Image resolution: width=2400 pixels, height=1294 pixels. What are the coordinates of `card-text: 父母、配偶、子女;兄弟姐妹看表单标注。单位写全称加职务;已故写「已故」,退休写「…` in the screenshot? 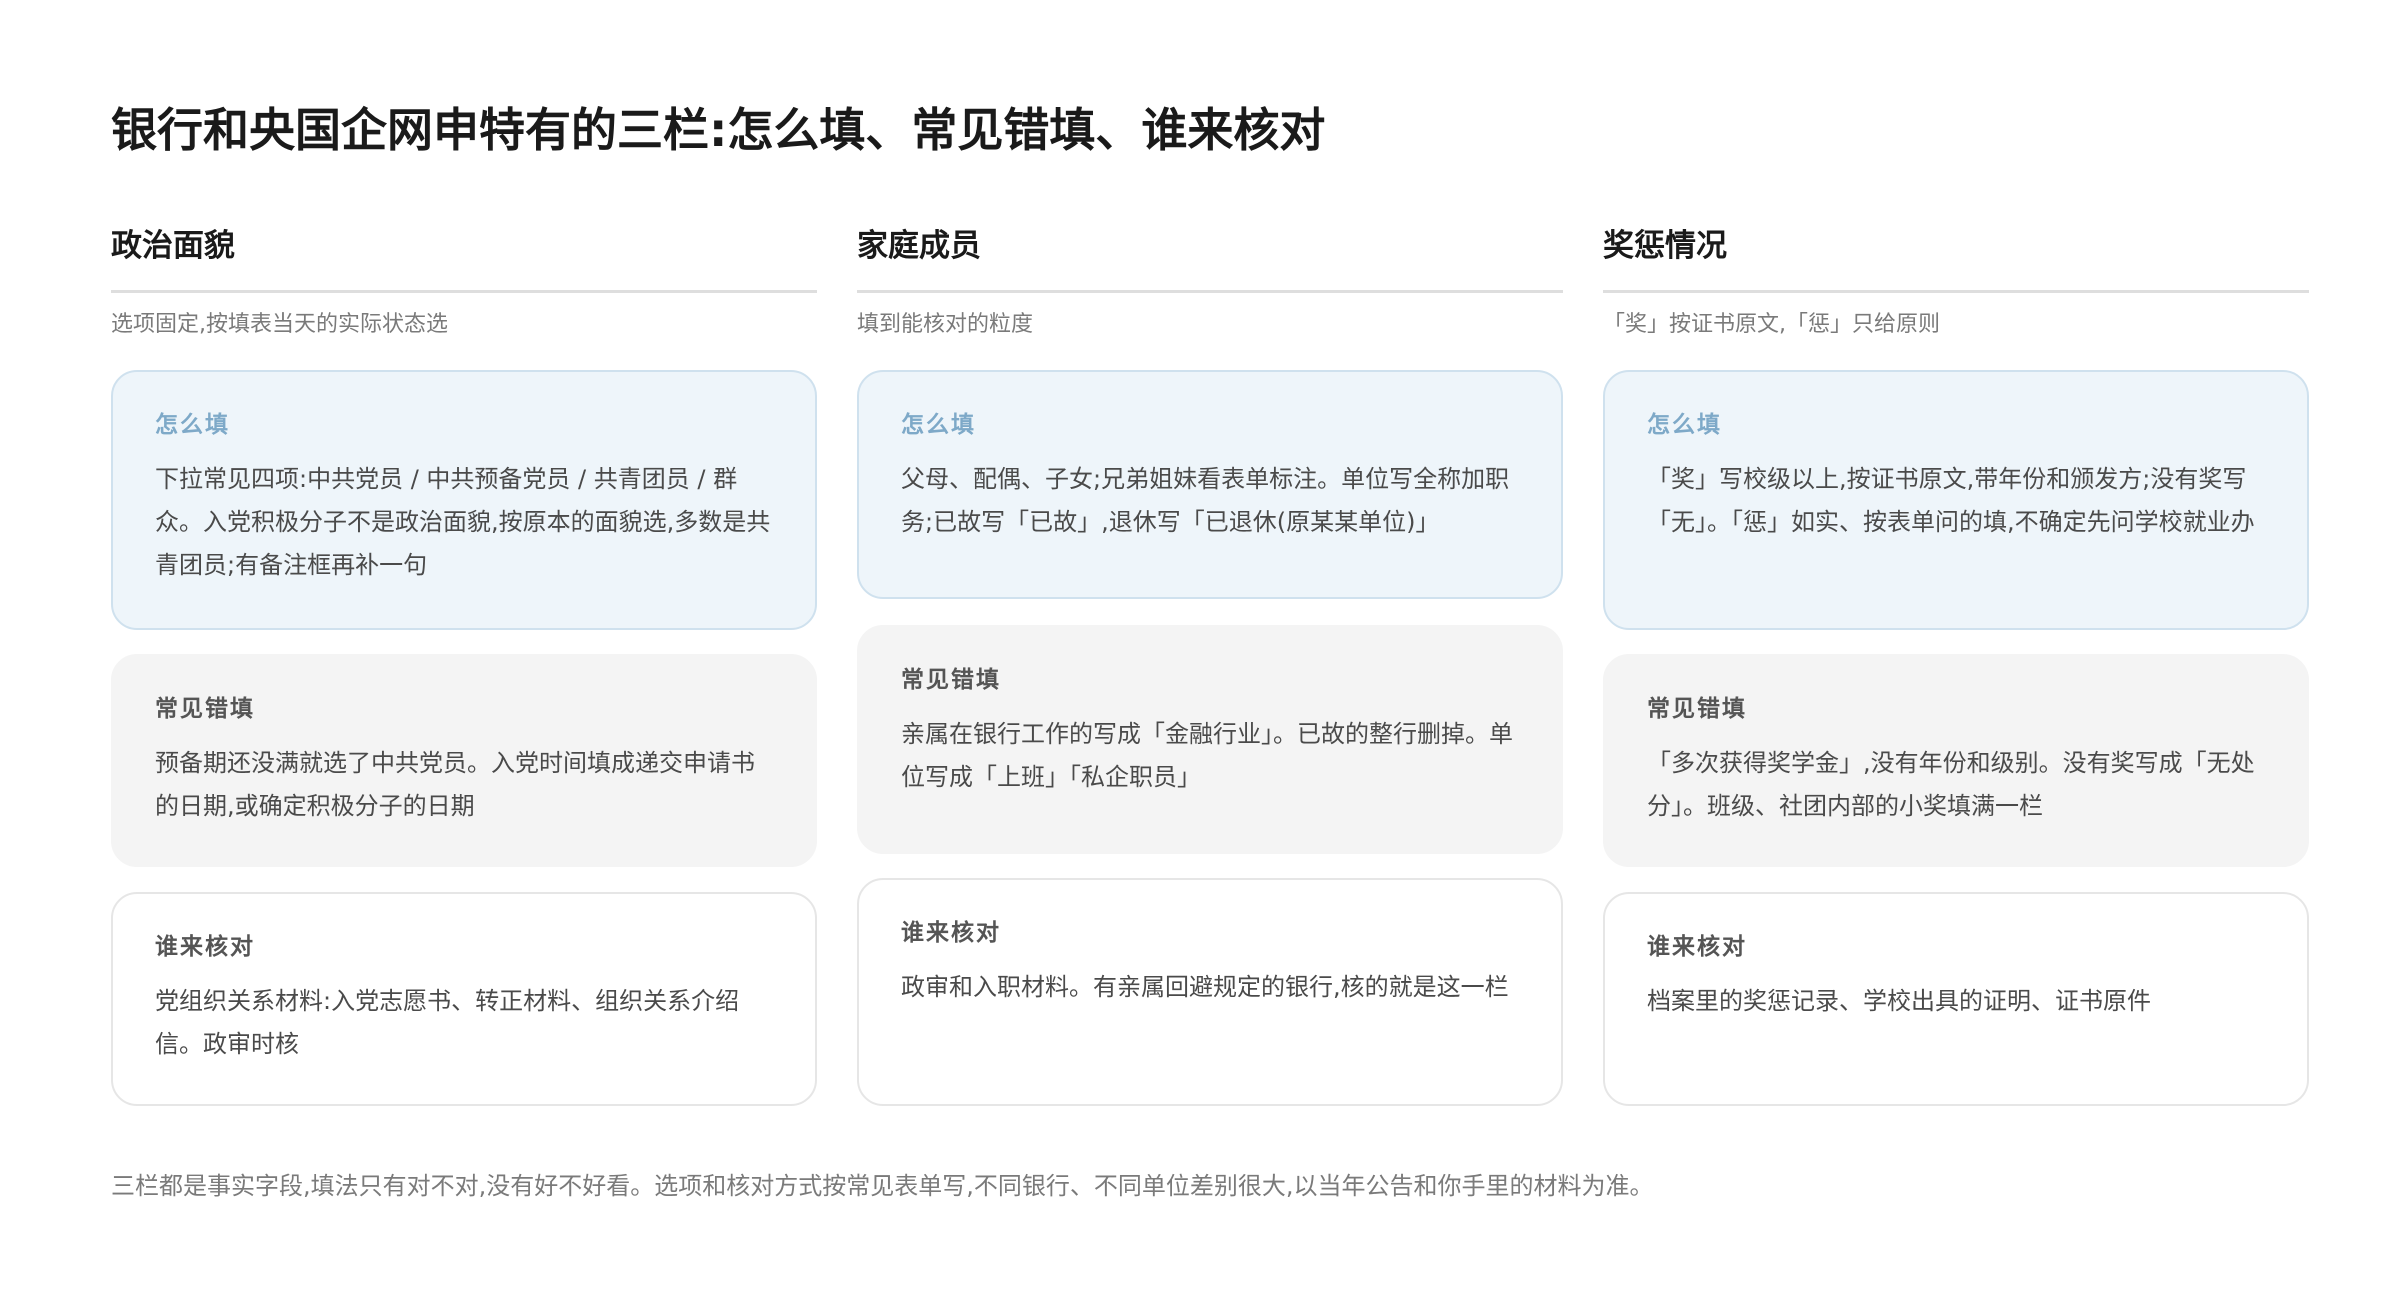 It's located at (1205, 500).